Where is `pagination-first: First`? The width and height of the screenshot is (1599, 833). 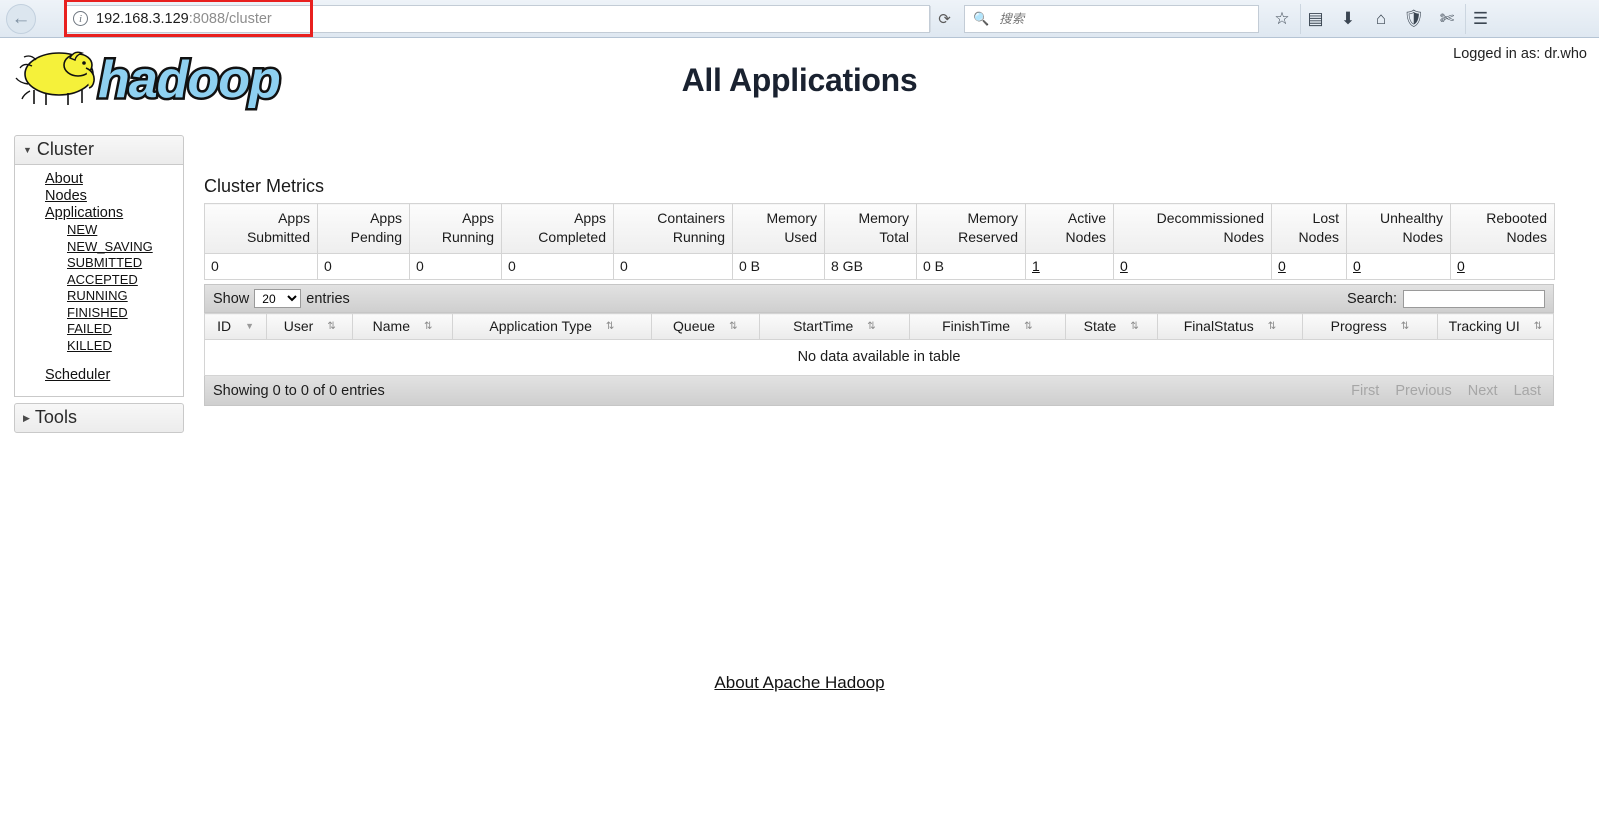
pagination-first: First is located at coordinates (1365, 391).